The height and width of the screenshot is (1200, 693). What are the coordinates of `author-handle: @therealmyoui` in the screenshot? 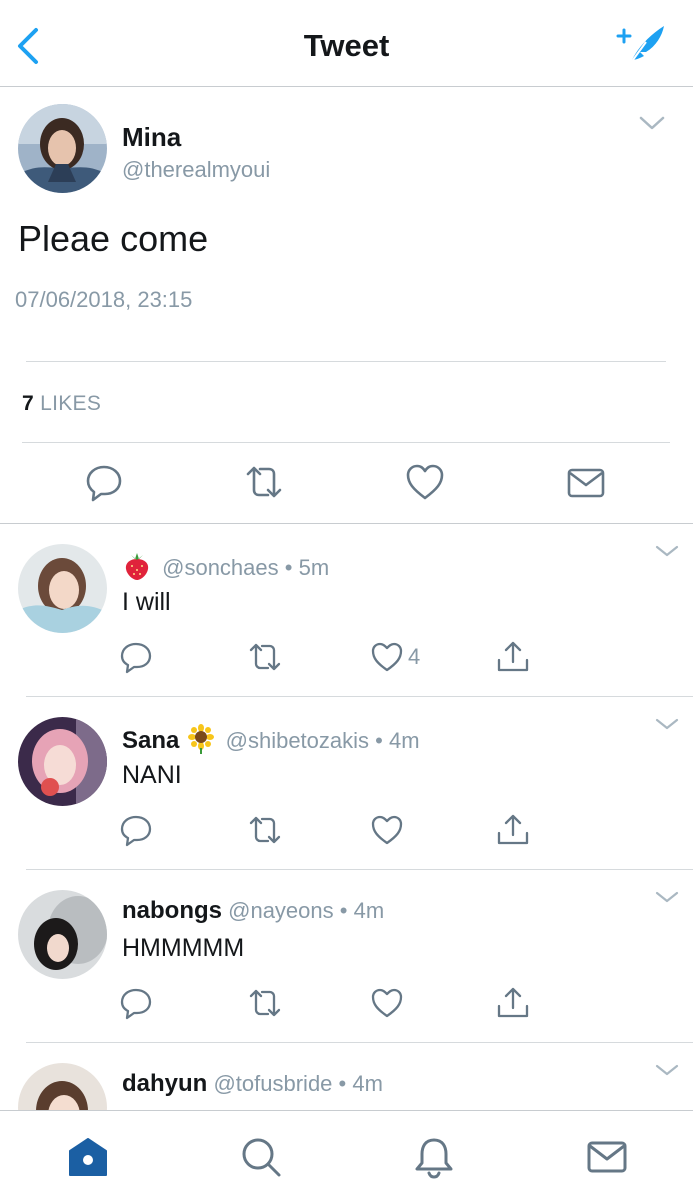 It's located at (196, 170).